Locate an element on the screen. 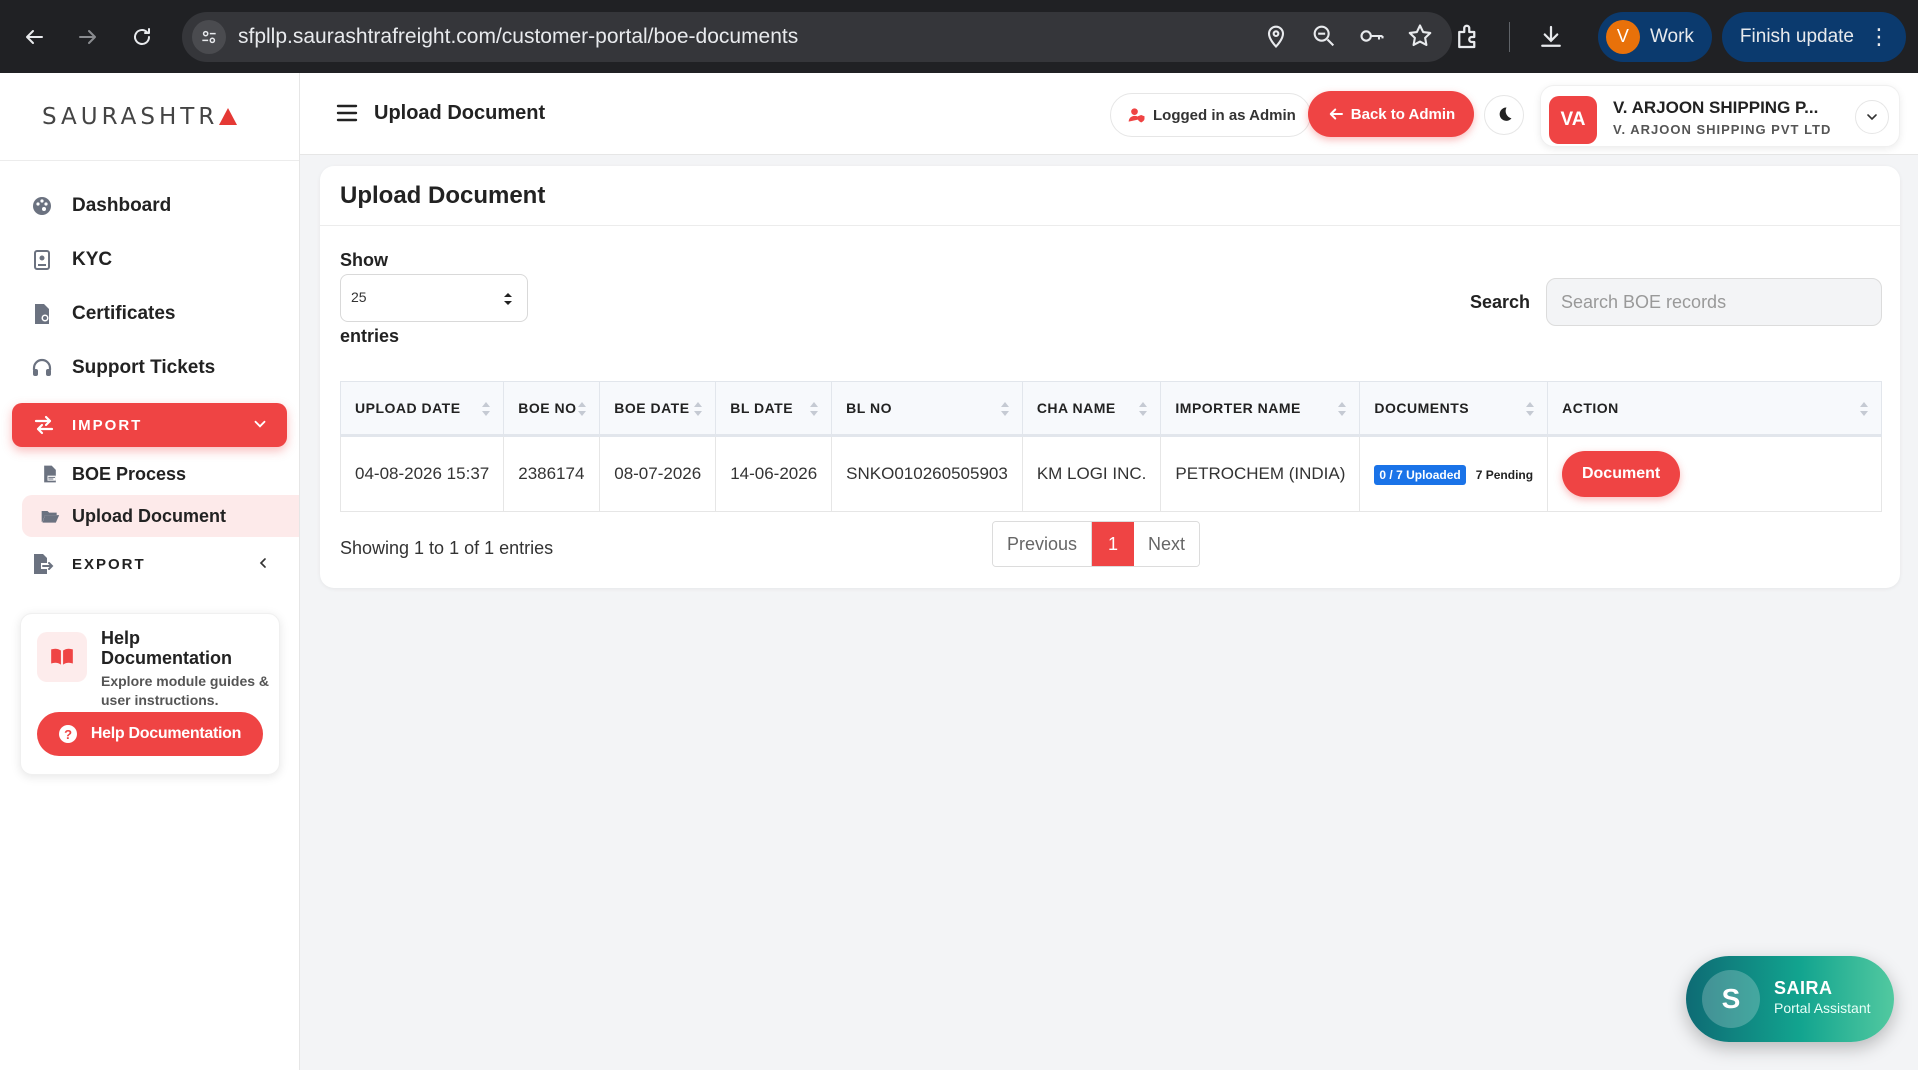 This screenshot has height=1070, width=1918. sidebar-group-label: IMPORT is located at coordinates (107, 425).